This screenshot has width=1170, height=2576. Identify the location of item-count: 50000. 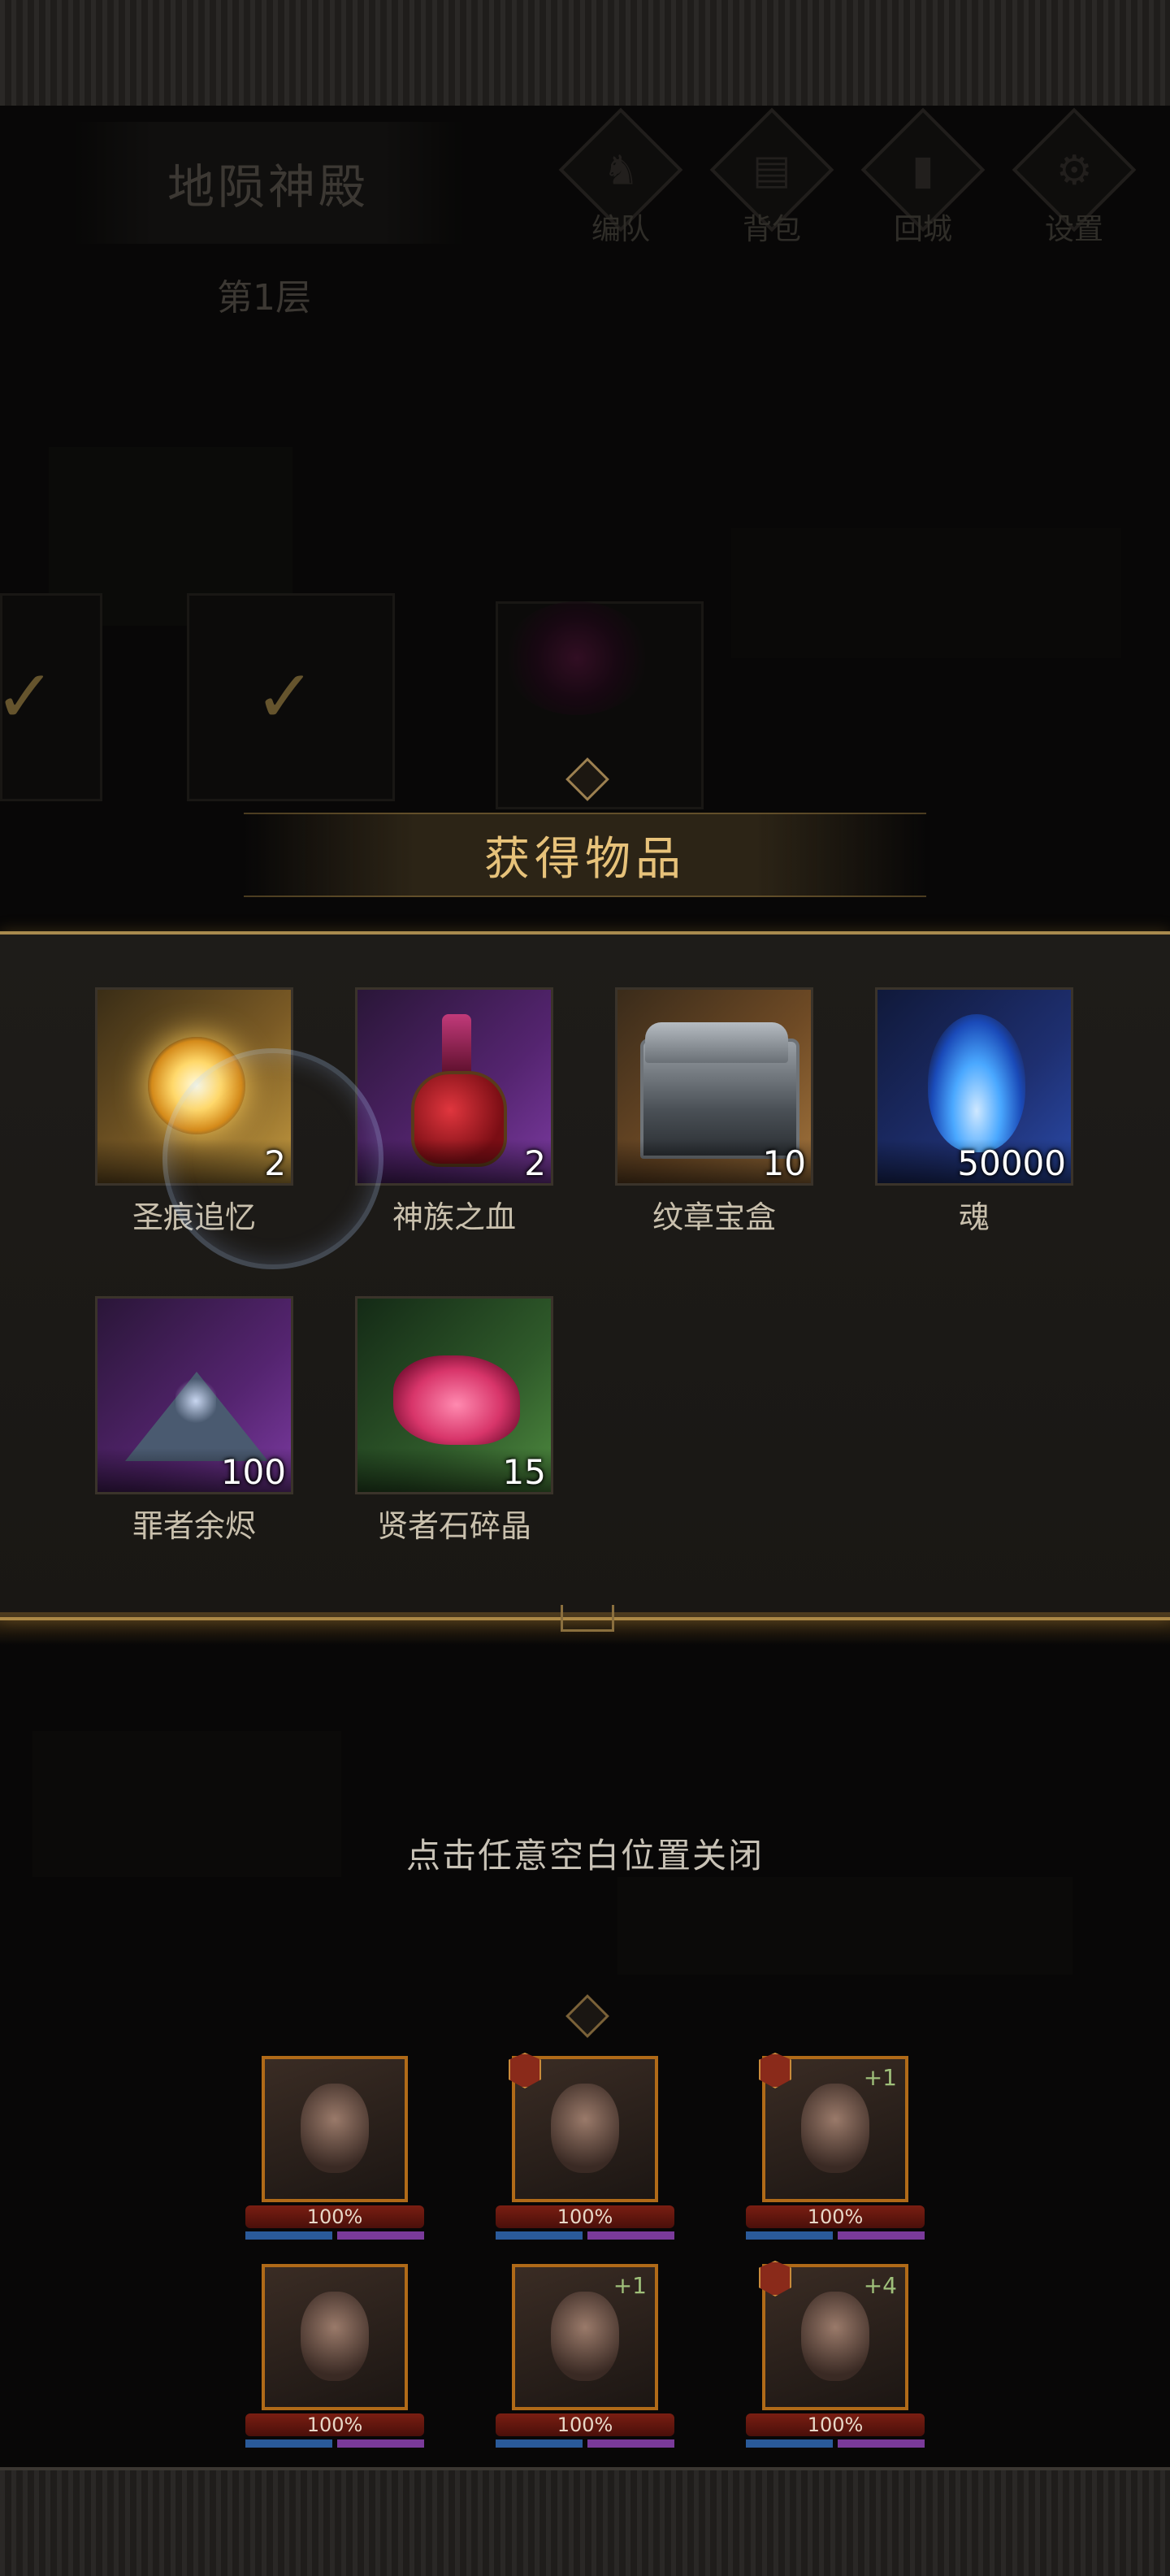
(1011, 1163).